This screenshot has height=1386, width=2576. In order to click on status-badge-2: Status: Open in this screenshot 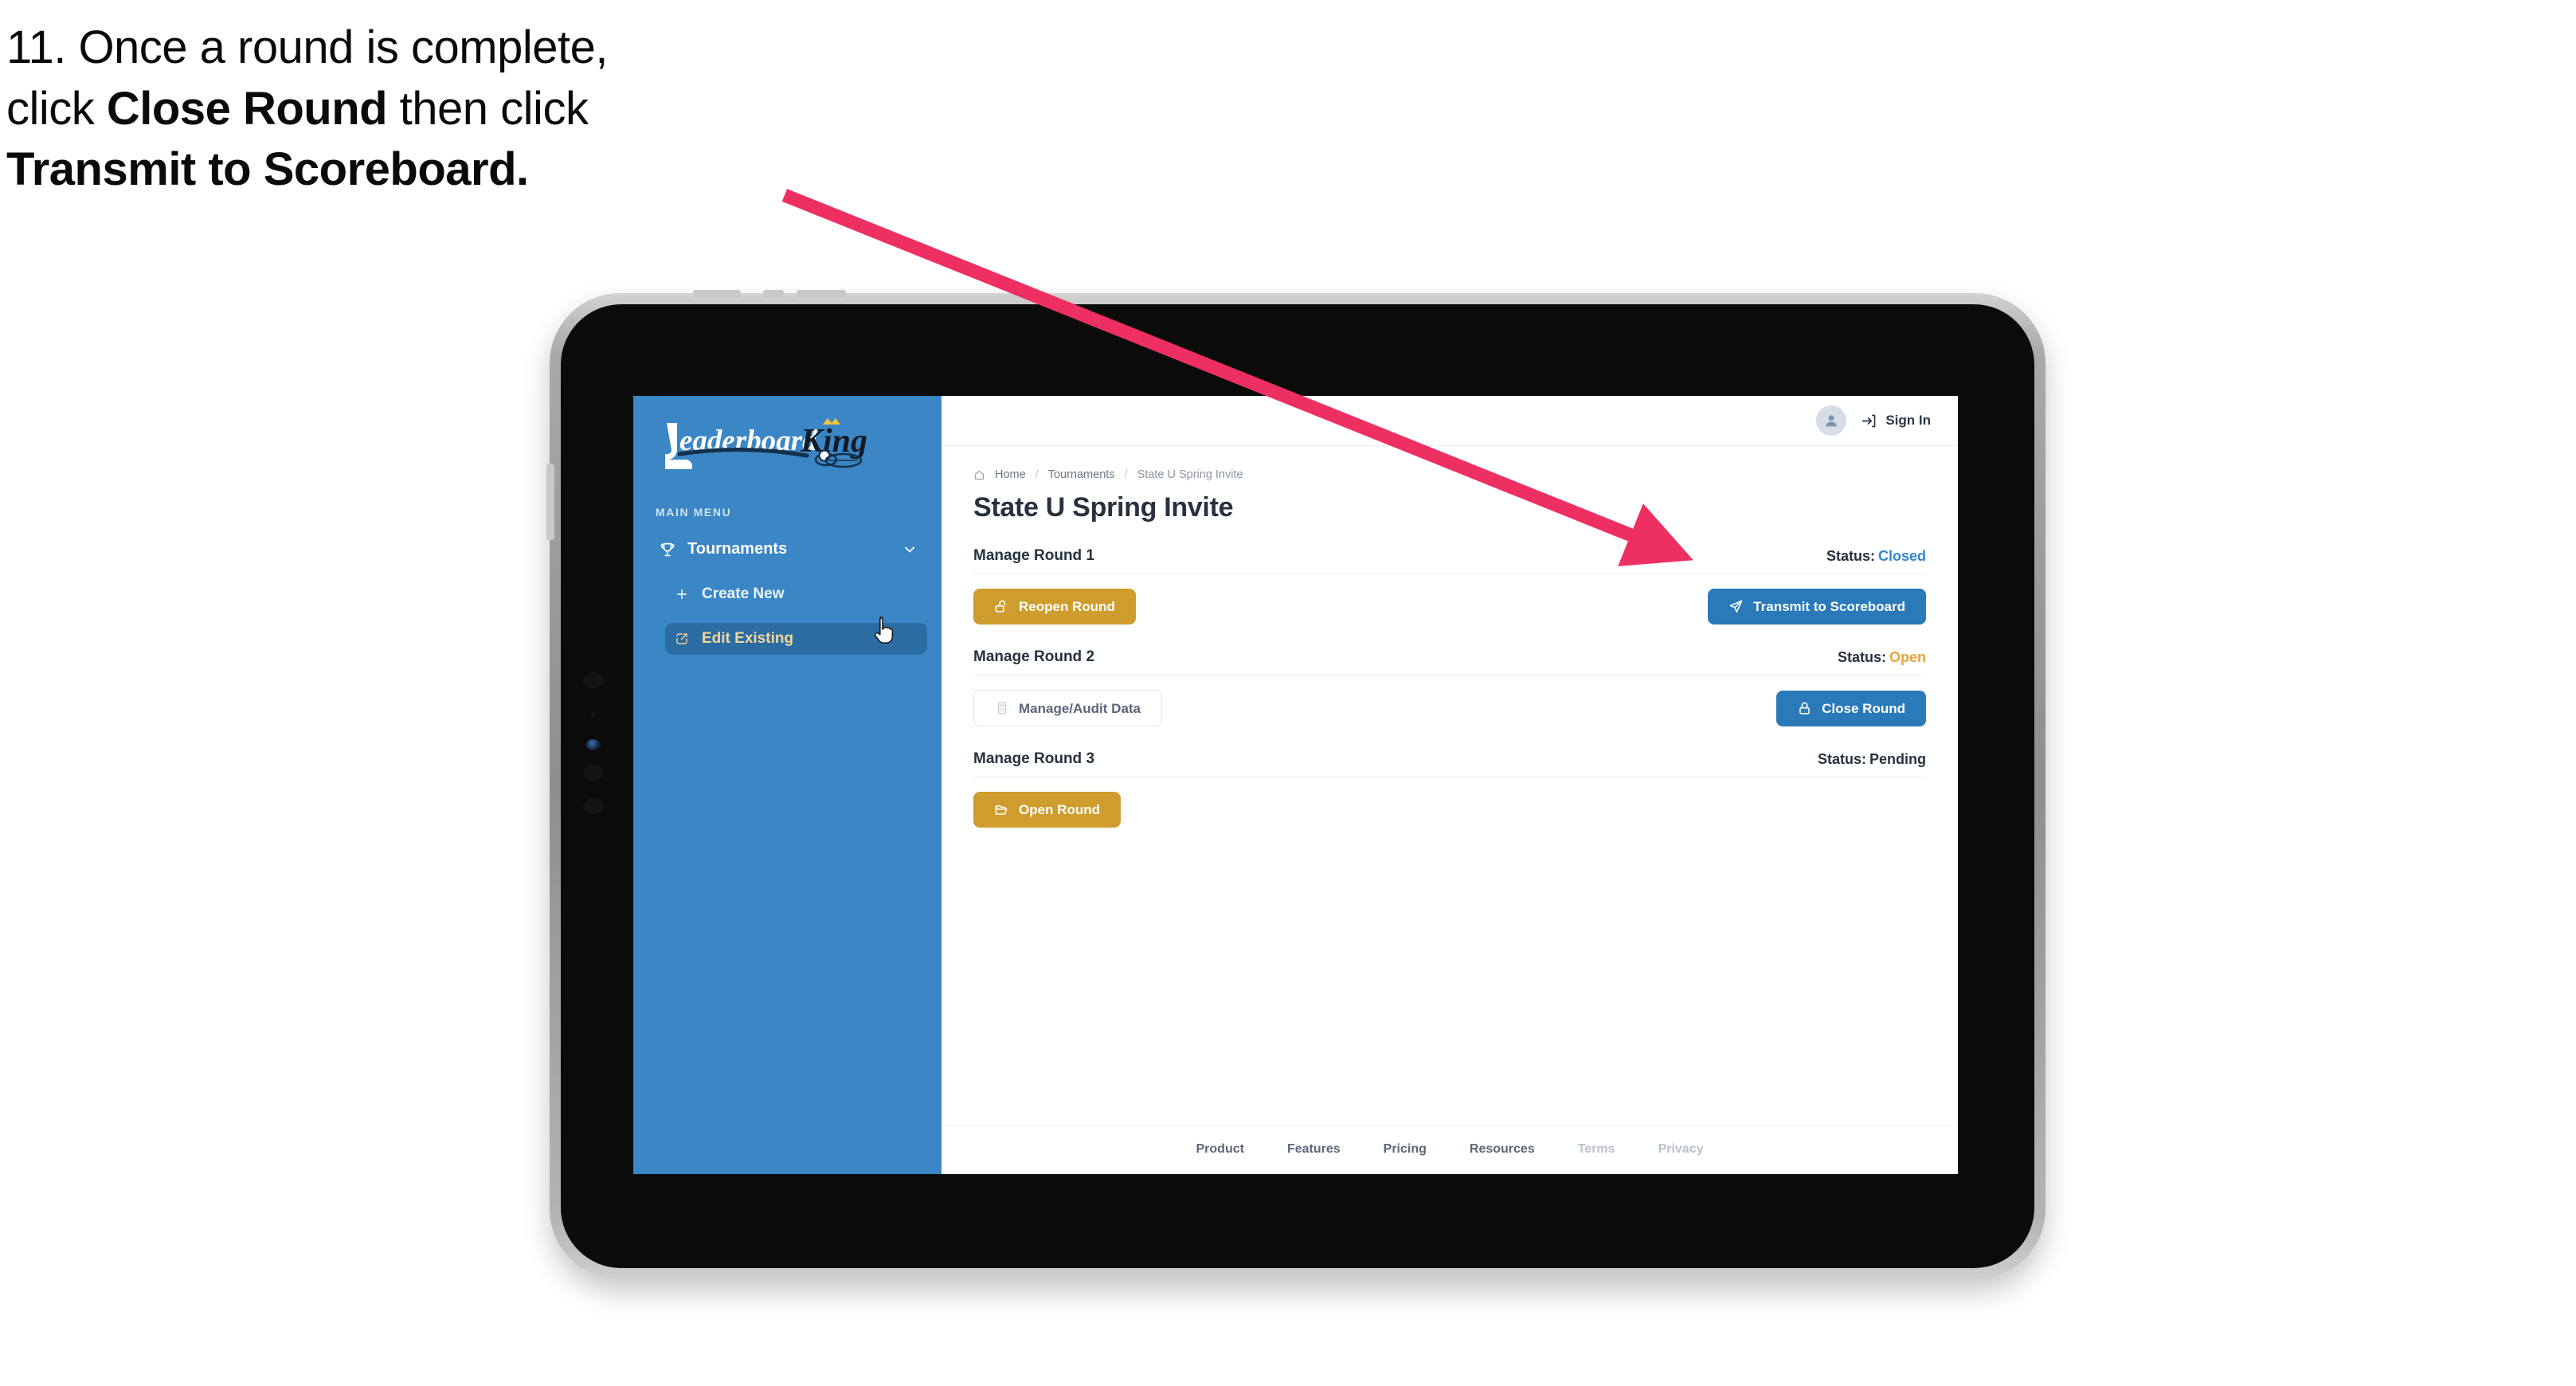, I will do `click(1882, 657)`.